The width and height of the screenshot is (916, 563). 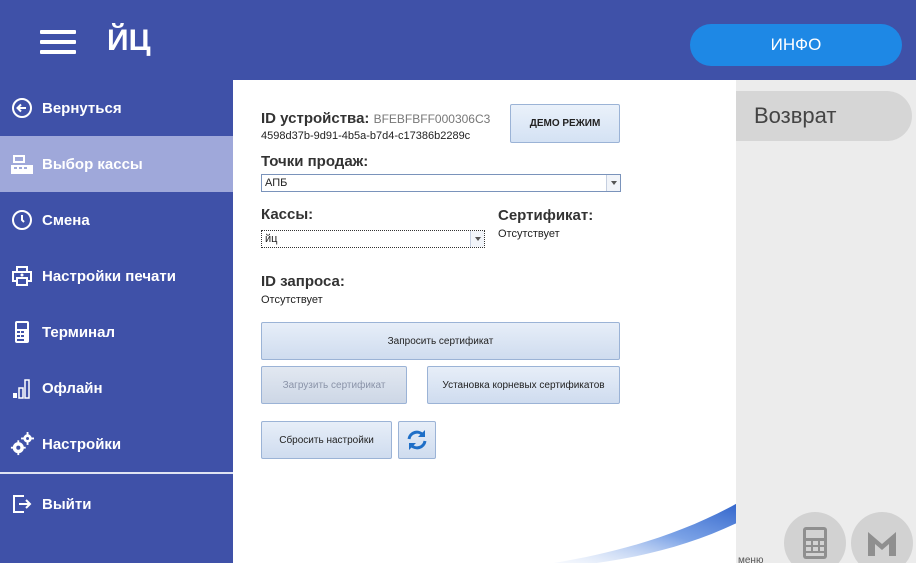 I want to click on sidebar-item-label: Настройки печати, so click(x=109, y=276).